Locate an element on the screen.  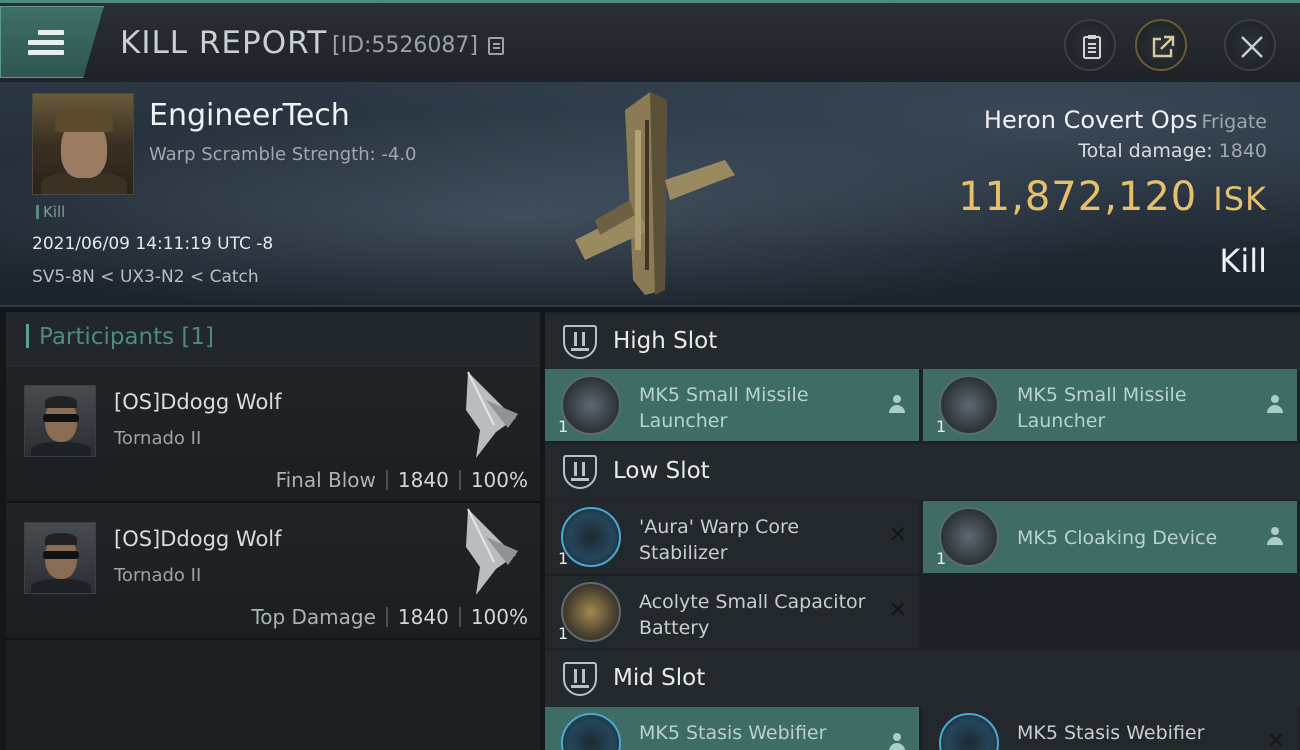
module-name: 'Aura' Warp Core Stabilizer is located at coordinates (719, 540).